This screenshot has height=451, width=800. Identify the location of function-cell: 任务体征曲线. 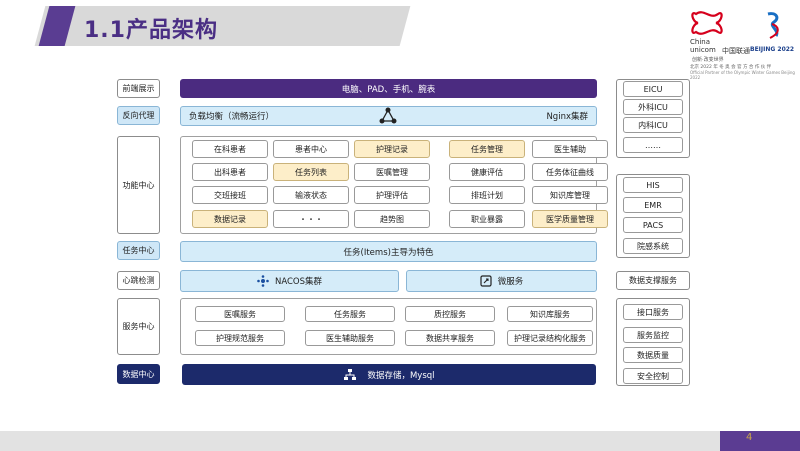
(570, 172).